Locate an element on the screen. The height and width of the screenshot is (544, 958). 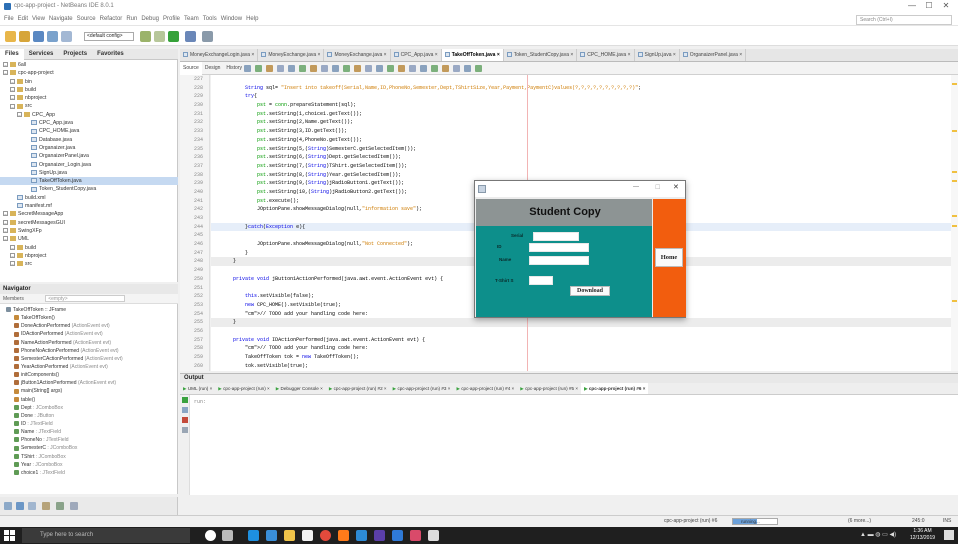
editor-mode-source: Source is located at coordinates (191, 68).